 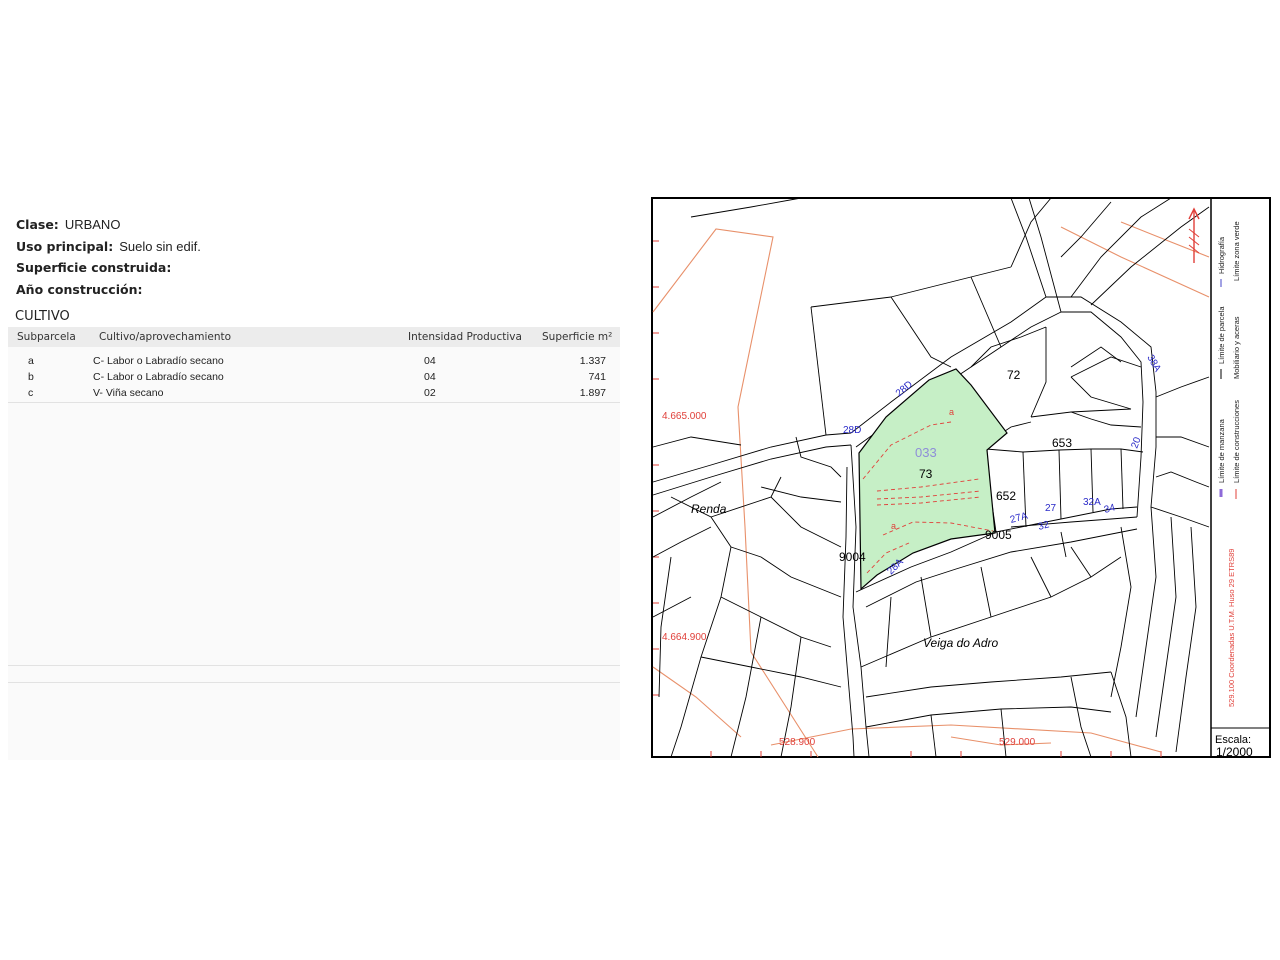 What do you see at coordinates (1092, 502) in the screenshot?
I see `house-number: 32A` at bounding box center [1092, 502].